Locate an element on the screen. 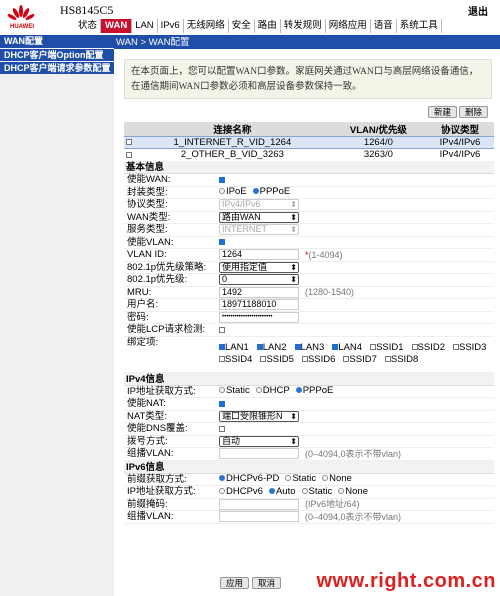 Image resolution: width=500 pixels, height=596 pixels. enable-wan-checkbox is located at coordinates (222, 179).